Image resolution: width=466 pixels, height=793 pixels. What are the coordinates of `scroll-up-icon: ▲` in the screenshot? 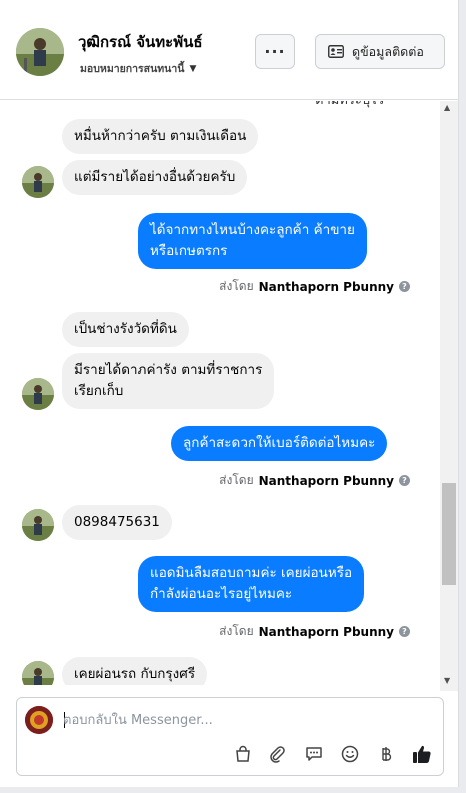 It's located at (447, 107).